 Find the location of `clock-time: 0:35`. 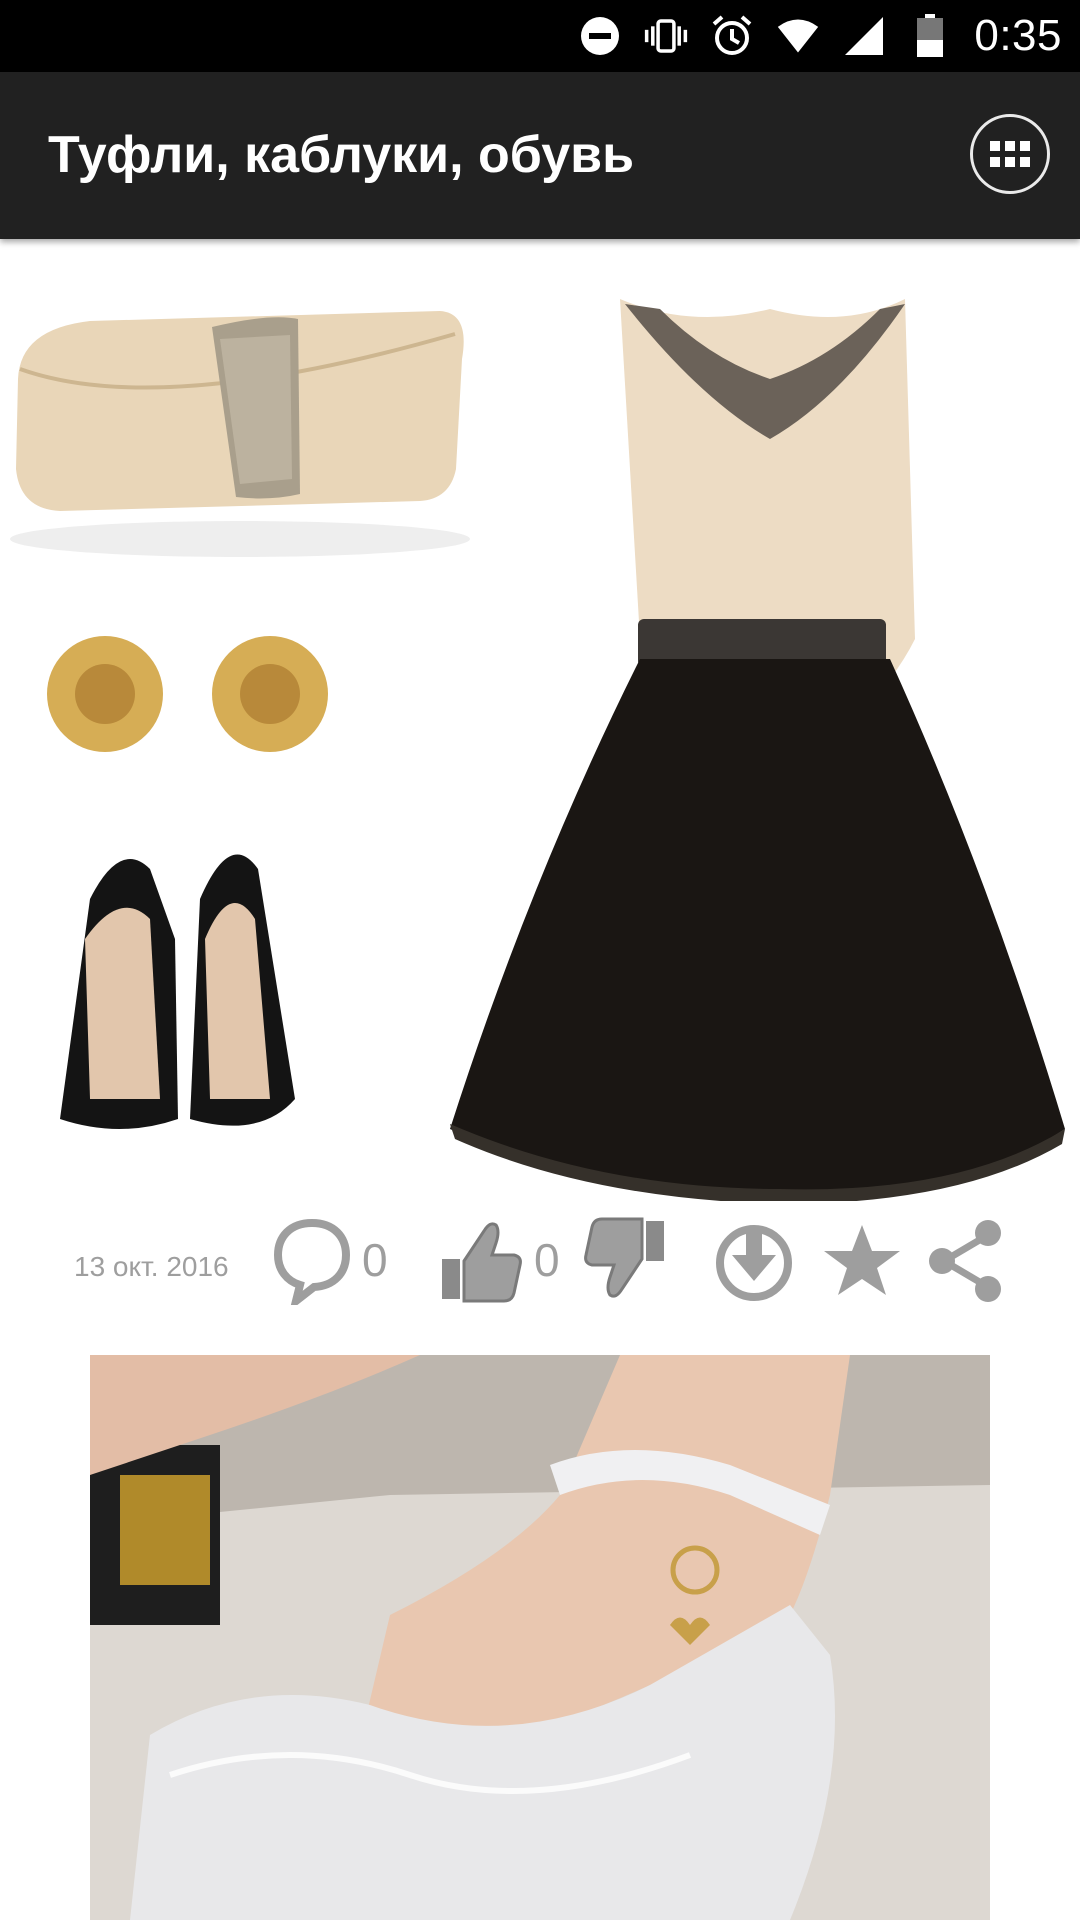

clock-time: 0:35 is located at coordinates (1018, 35).